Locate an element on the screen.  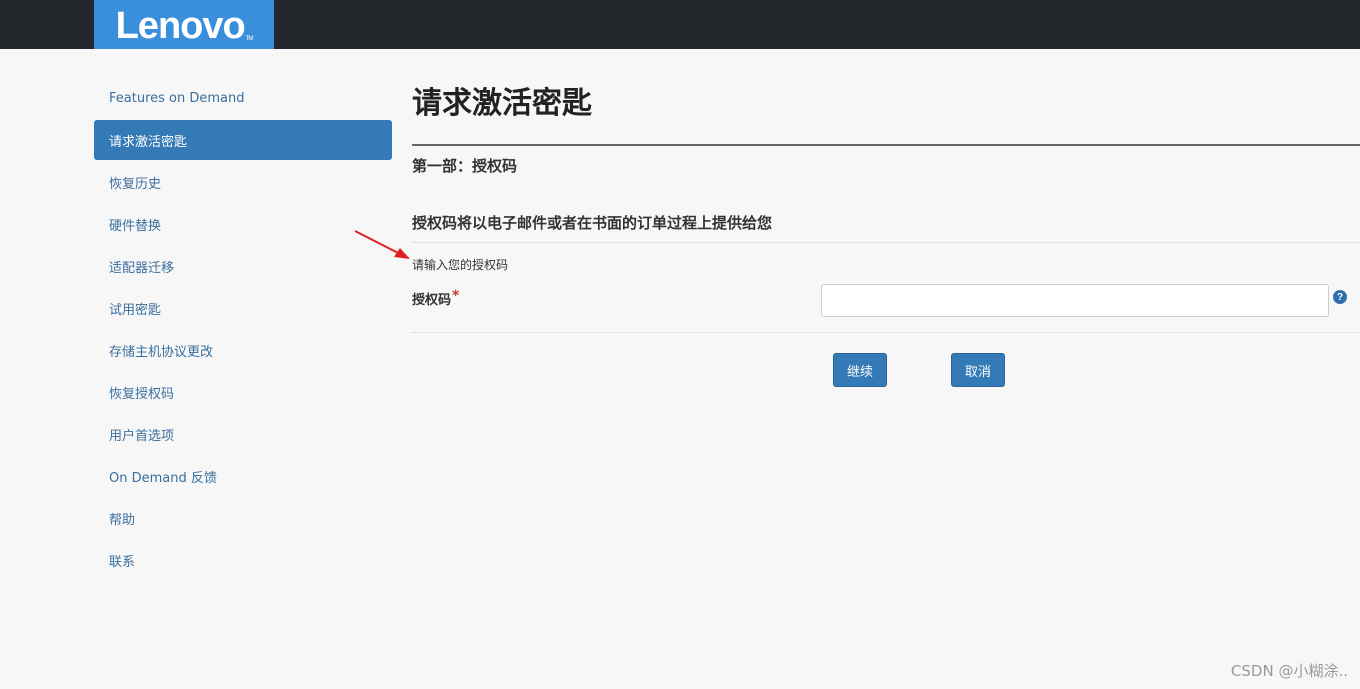
sidebar-item-label: On Demand 反馈 is located at coordinates (163, 478).